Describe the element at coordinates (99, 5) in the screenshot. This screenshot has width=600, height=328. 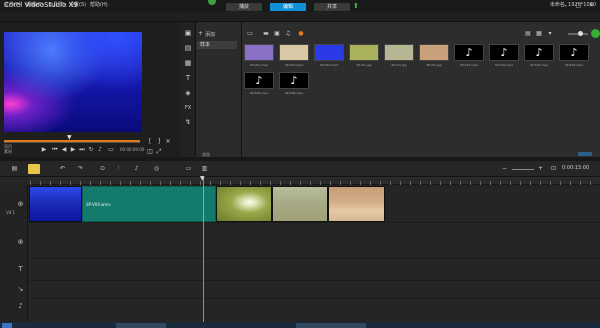
I see `menu-help: 帮助(H)` at that location.